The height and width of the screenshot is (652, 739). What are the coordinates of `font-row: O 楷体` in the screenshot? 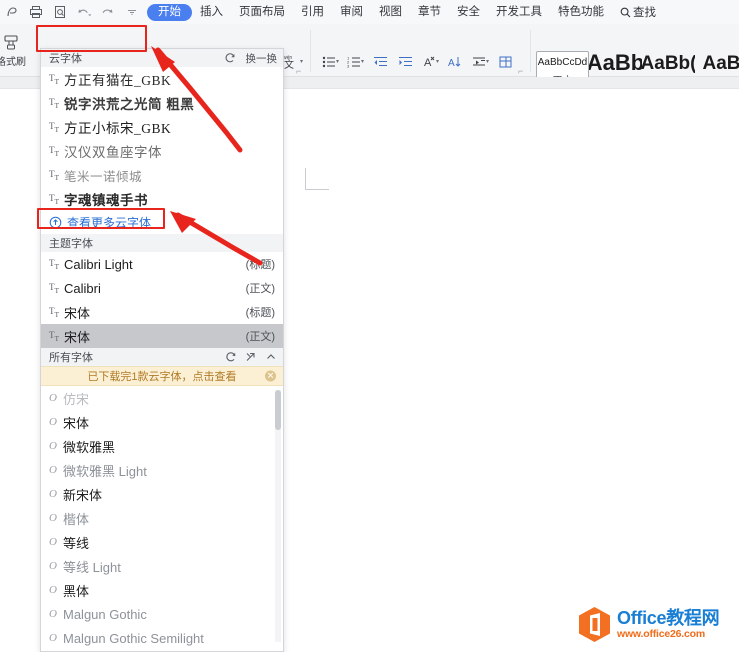 It's located at (162, 518).